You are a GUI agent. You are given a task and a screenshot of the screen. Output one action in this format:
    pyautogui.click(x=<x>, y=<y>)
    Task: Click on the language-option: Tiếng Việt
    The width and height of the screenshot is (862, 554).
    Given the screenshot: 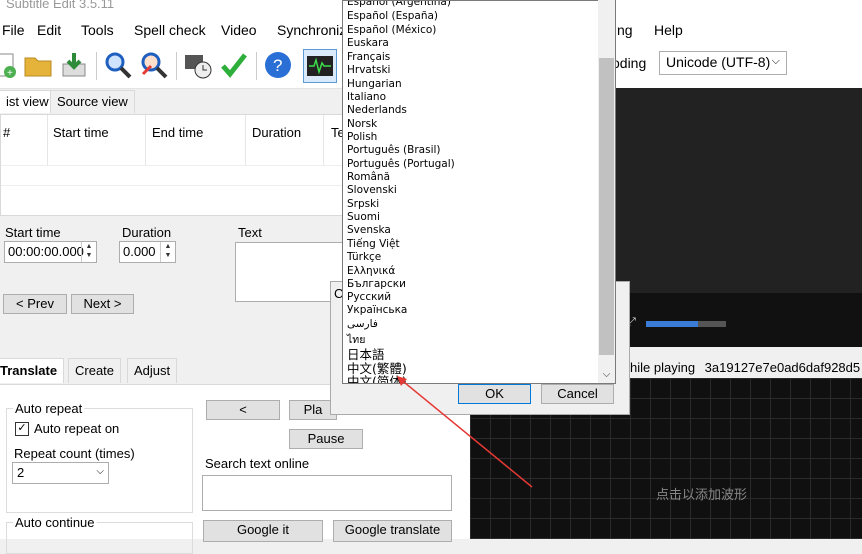 What is the action you would take?
    pyautogui.click(x=373, y=244)
    